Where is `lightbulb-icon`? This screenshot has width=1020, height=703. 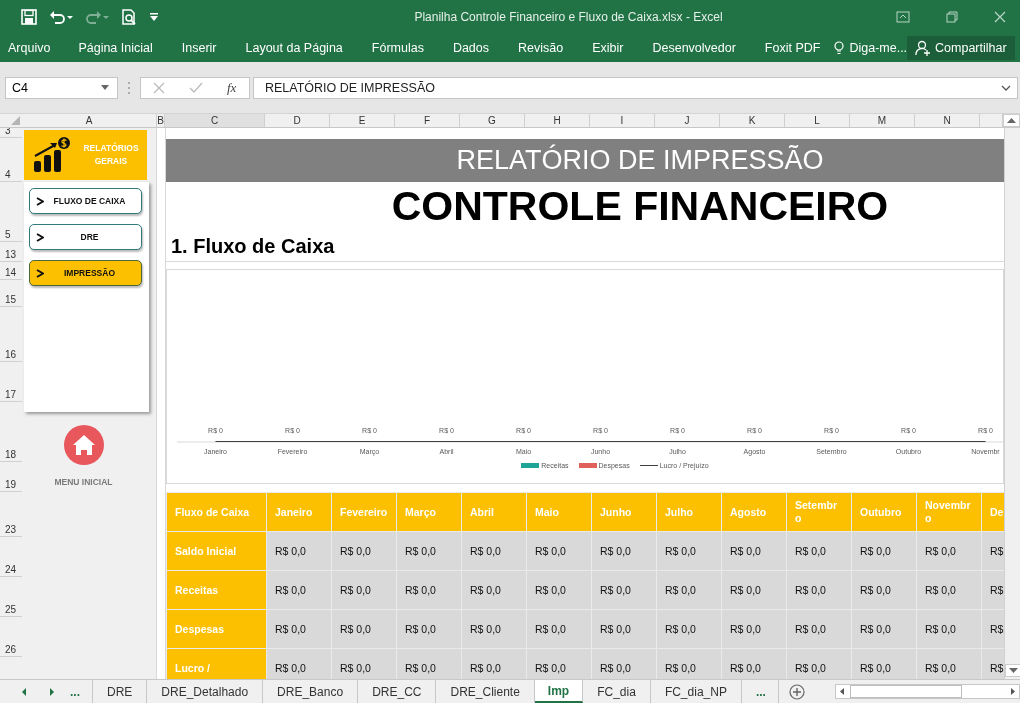 lightbulb-icon is located at coordinates (839, 48).